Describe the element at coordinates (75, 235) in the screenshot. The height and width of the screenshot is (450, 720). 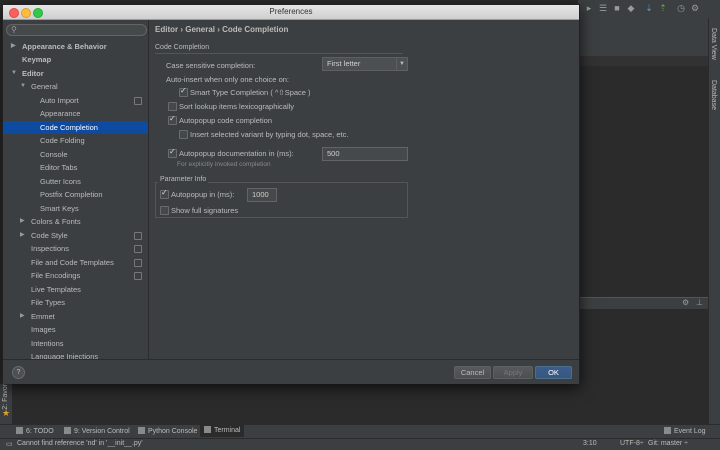
I see `tree-item-code-style: ▶ Code Style` at that location.